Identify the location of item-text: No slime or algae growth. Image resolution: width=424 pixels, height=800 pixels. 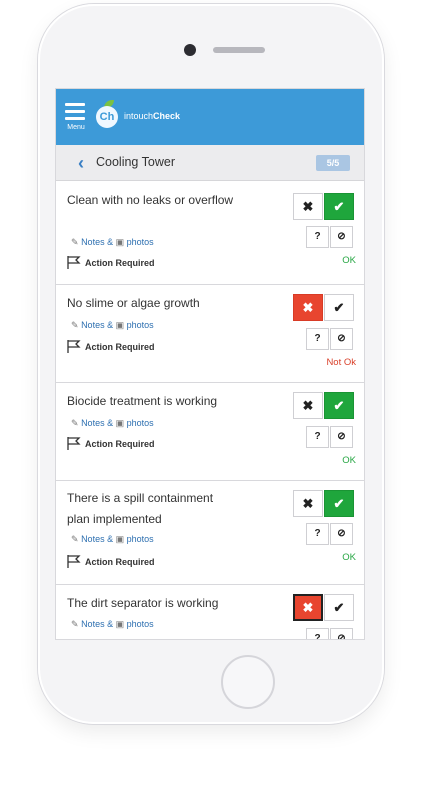
(133, 303).